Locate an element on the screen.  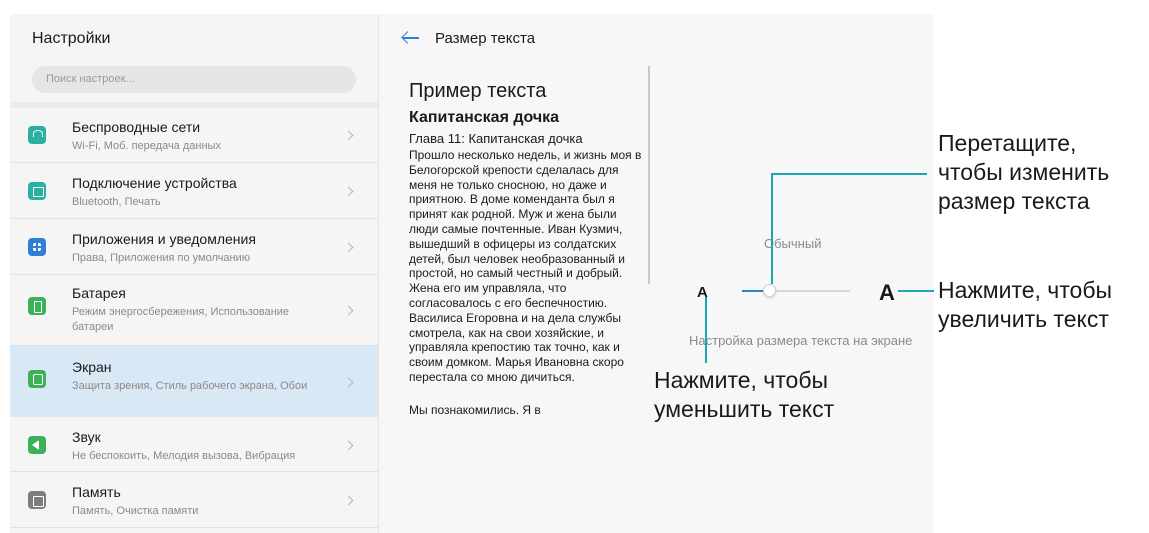
menu-item-title: Батарея is located at coordinates (99, 293).